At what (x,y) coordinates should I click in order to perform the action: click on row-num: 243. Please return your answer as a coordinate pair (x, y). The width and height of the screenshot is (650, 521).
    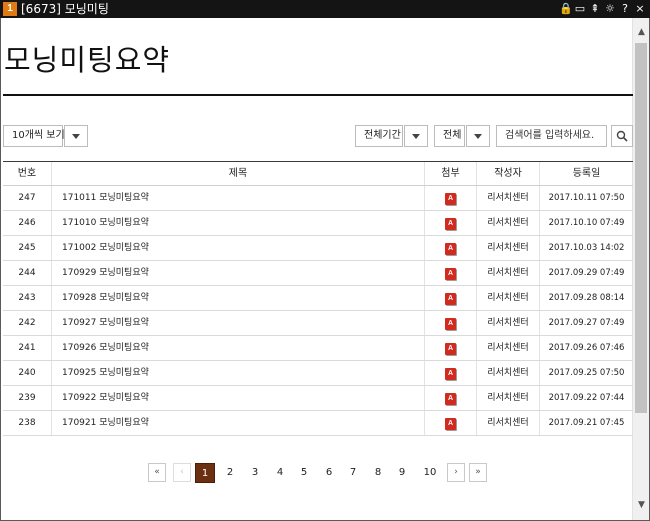
    Looking at the image, I should click on (27, 298).